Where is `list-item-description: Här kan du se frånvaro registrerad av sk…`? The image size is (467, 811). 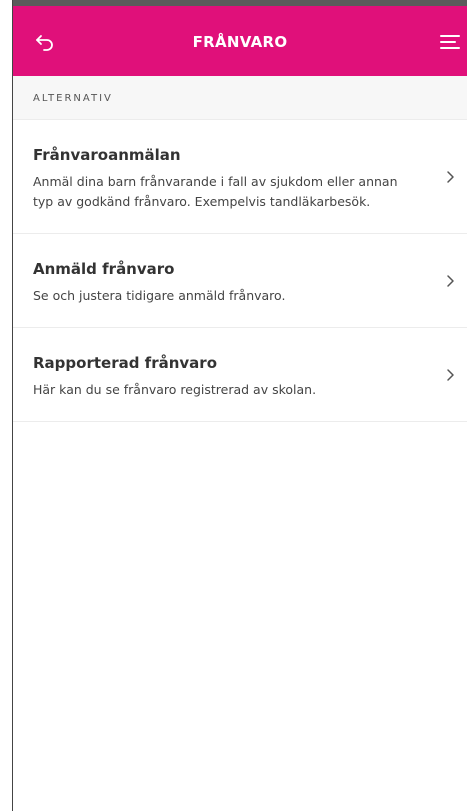
list-item-description: Här kan du se frånvaro registrerad av sk… is located at coordinates (175, 389).